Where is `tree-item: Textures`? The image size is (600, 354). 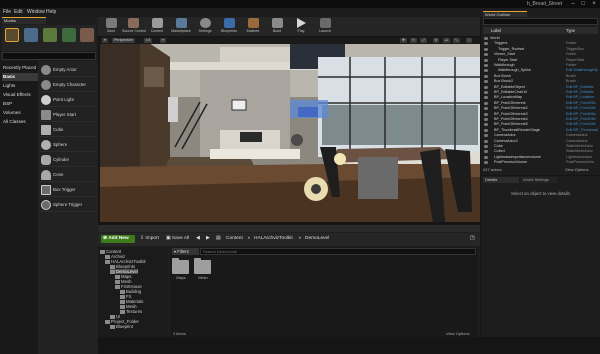 tree-item: Textures is located at coordinates (131, 311).